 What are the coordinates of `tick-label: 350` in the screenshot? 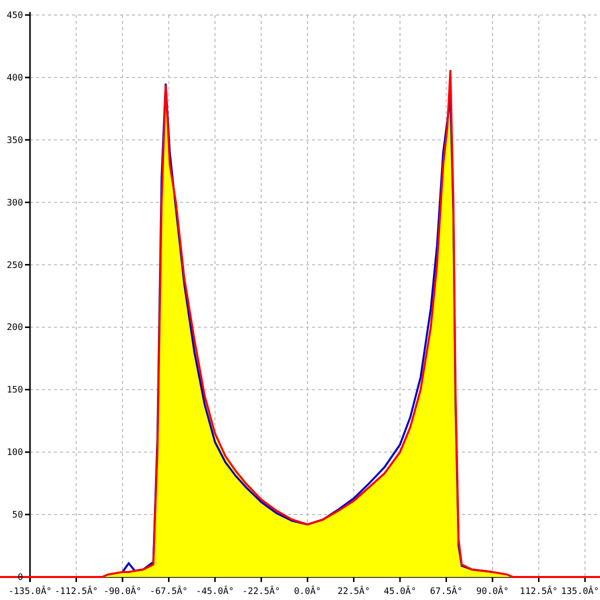 It's located at (14, 141).